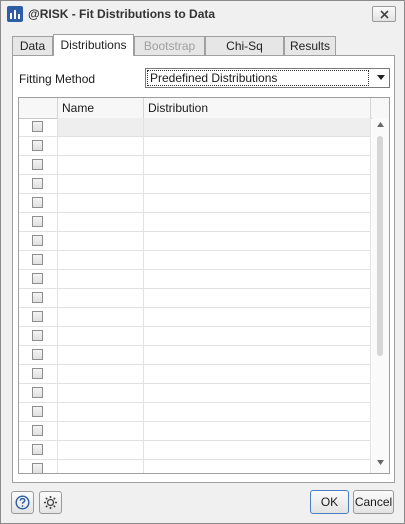 The height and width of the screenshot is (524, 405). Describe the element at coordinates (244, 53) in the screenshot. I see `tab-chi-sq-binning: Chi-Sq Binning` at that location.